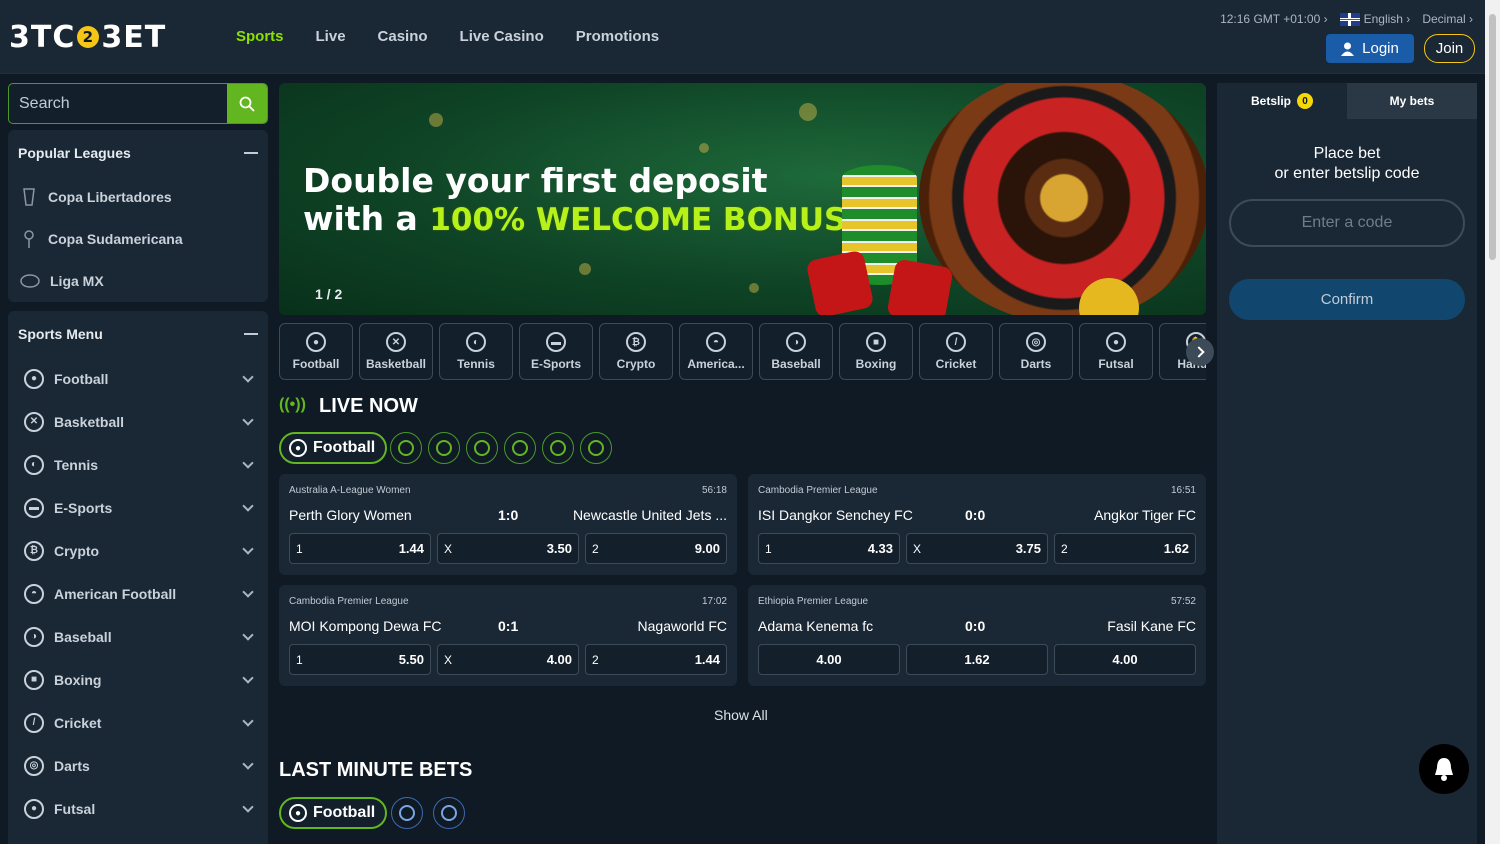  What do you see at coordinates (1347, 299) in the screenshot?
I see `confirm-button: Confirm` at bounding box center [1347, 299].